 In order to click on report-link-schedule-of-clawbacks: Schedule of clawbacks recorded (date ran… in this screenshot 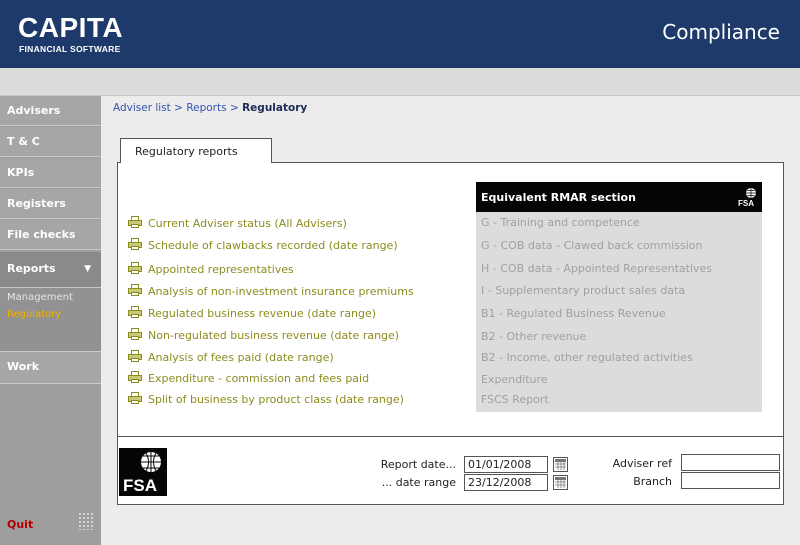, I will do `click(263, 246)`.